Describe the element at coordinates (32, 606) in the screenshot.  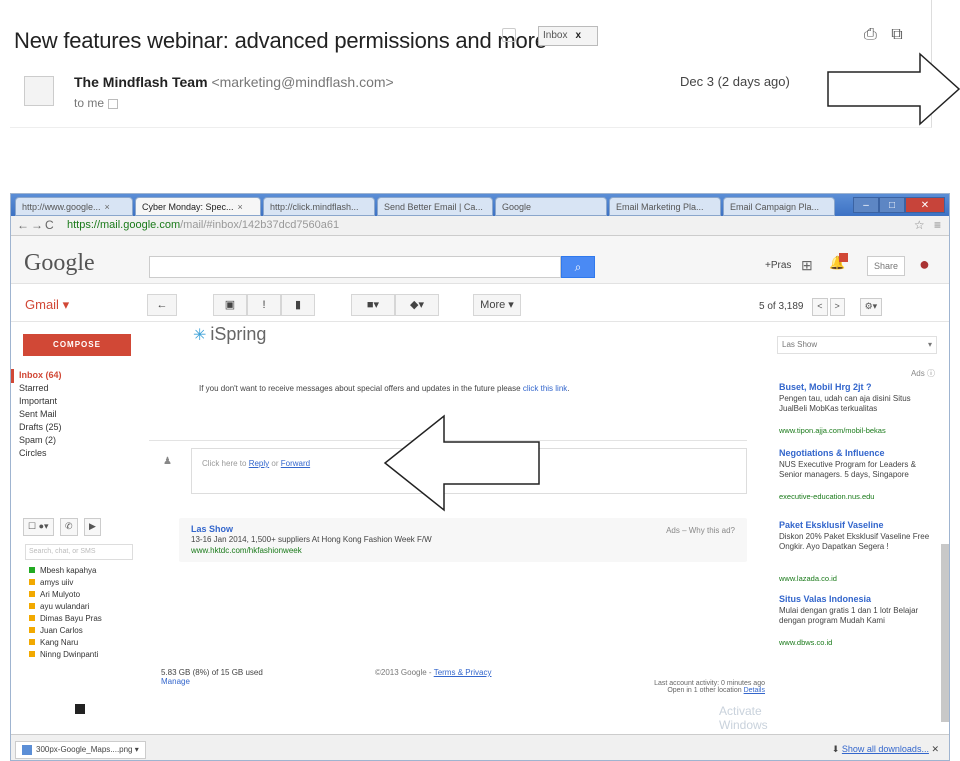
I see `idle-status-icon` at that location.